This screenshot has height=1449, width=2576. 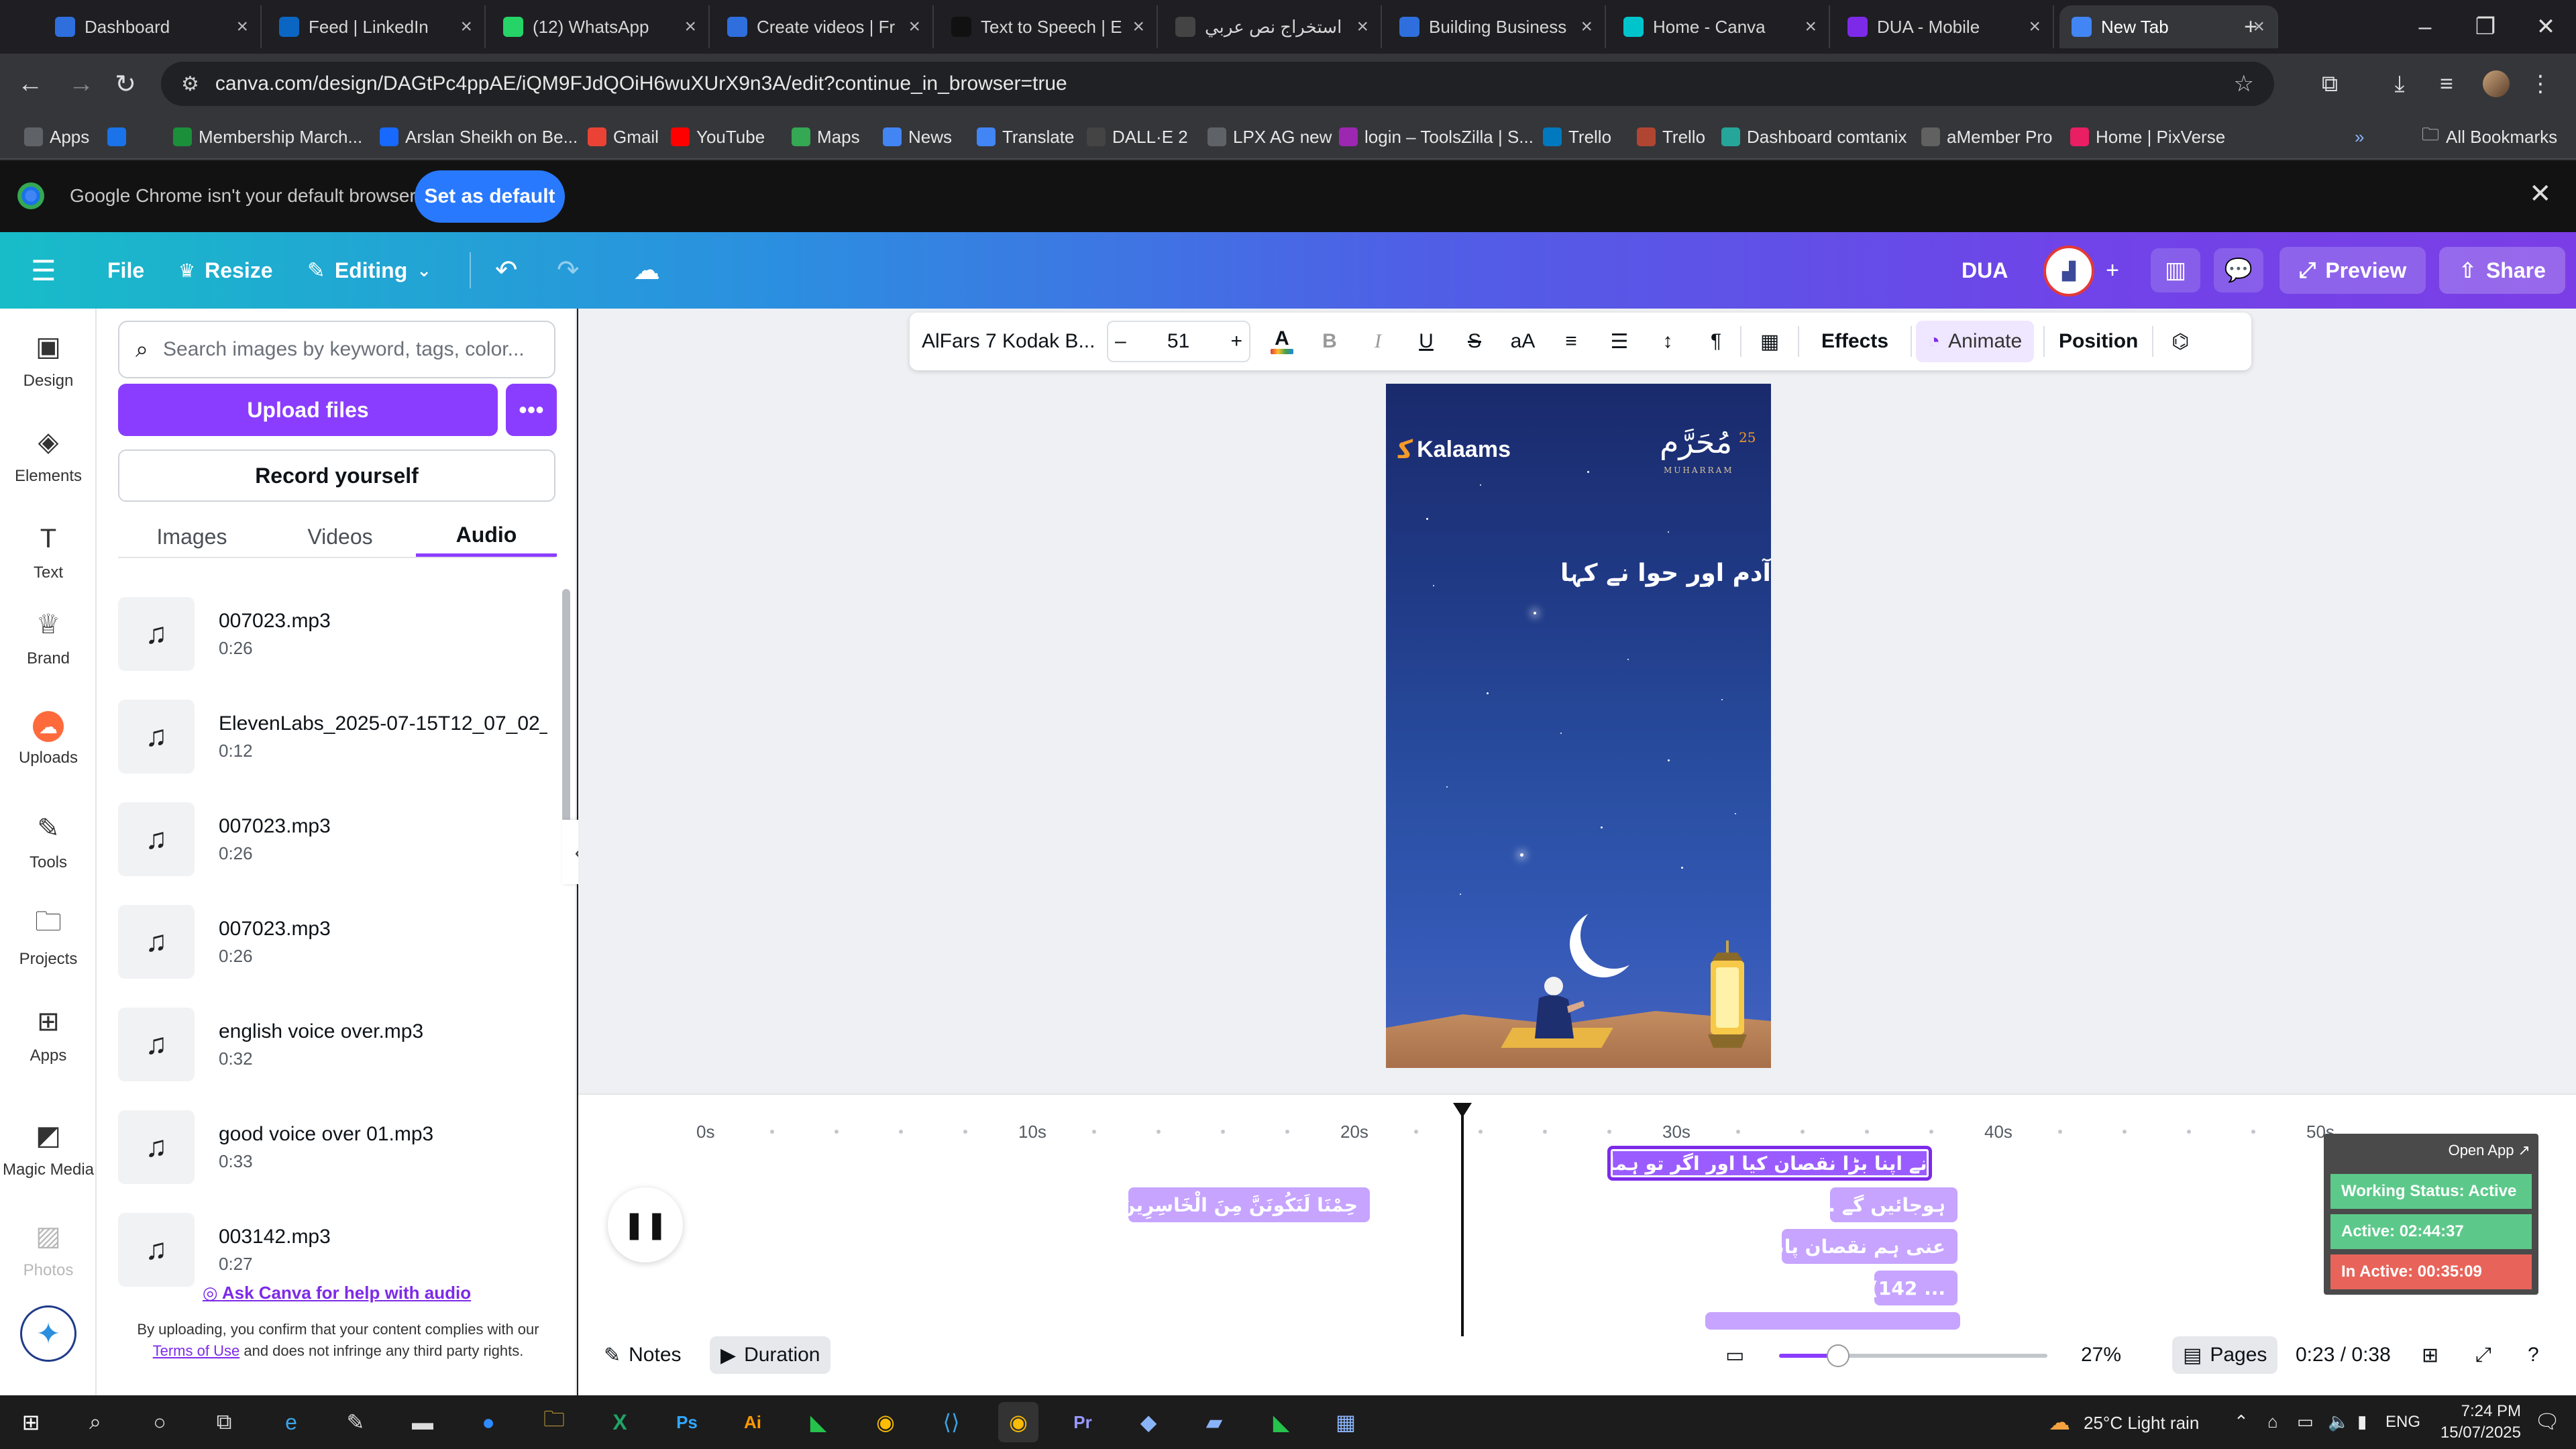 What do you see at coordinates (623, 137) in the screenshot?
I see `bookmark-item: Gmail` at bounding box center [623, 137].